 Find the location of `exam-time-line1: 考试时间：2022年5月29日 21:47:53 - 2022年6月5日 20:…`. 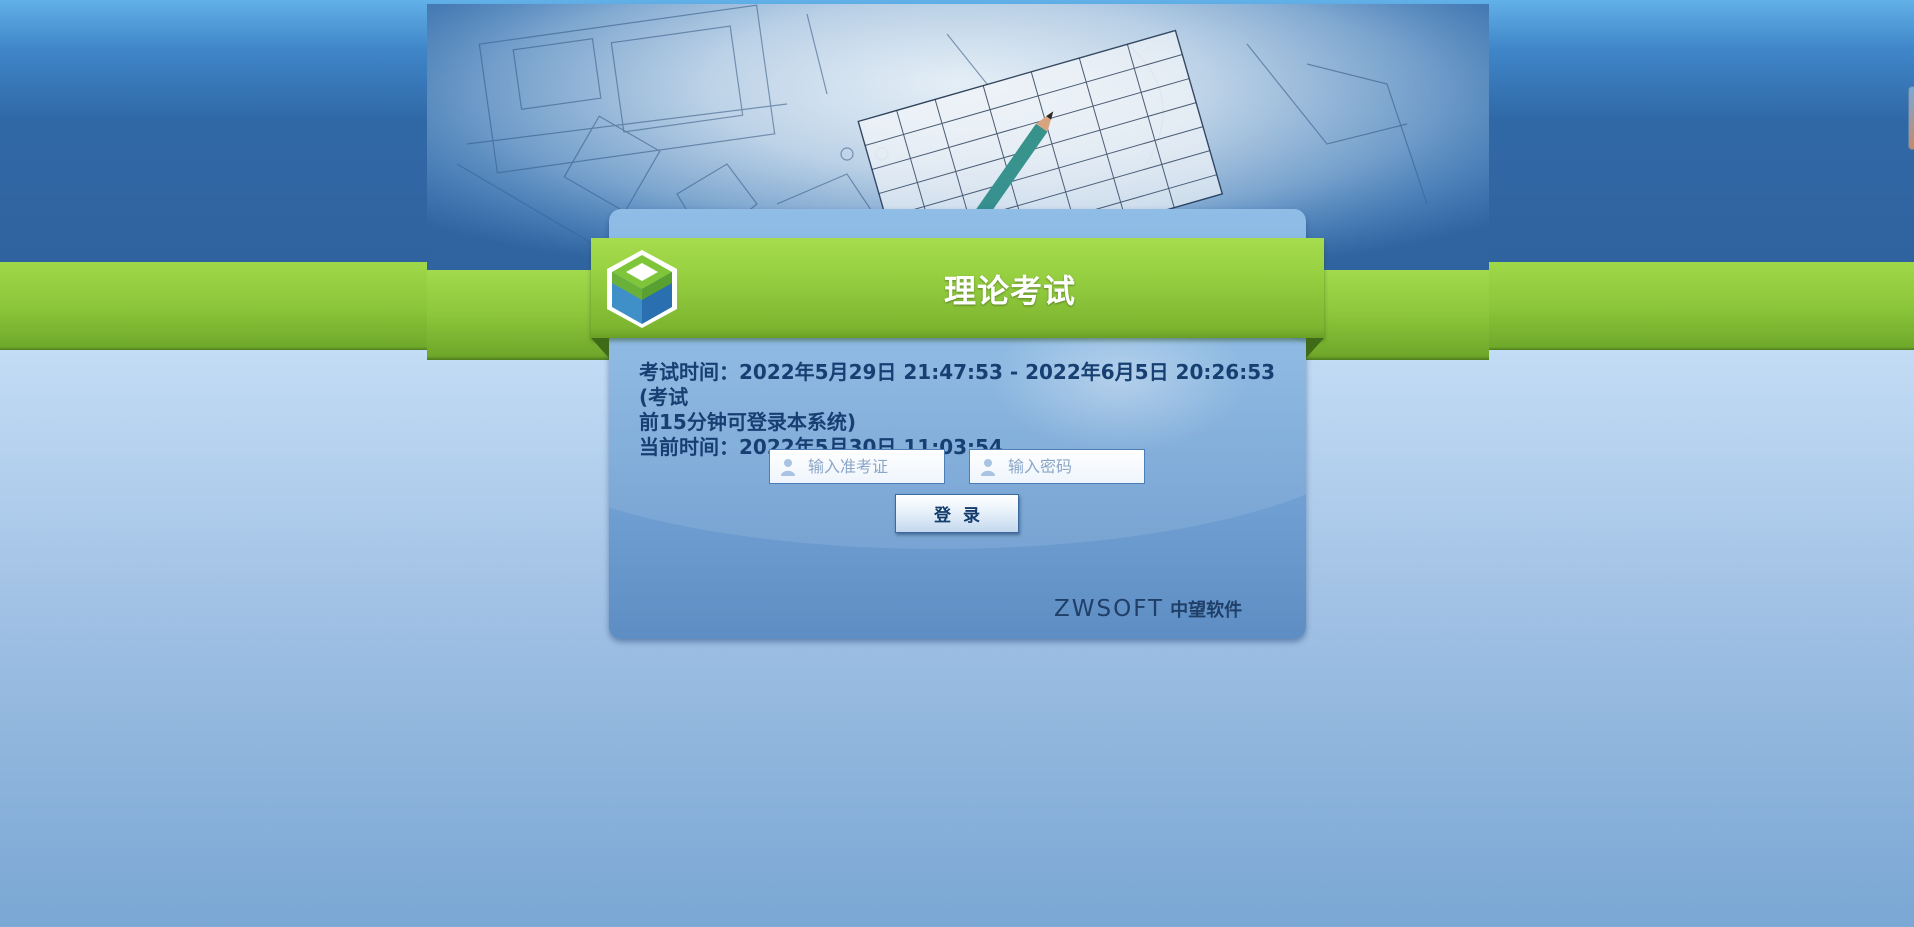

exam-time-line1: 考试时间：2022年5月29日 21:47:53 - 2022年6月5日 20:… is located at coordinates (957, 384).